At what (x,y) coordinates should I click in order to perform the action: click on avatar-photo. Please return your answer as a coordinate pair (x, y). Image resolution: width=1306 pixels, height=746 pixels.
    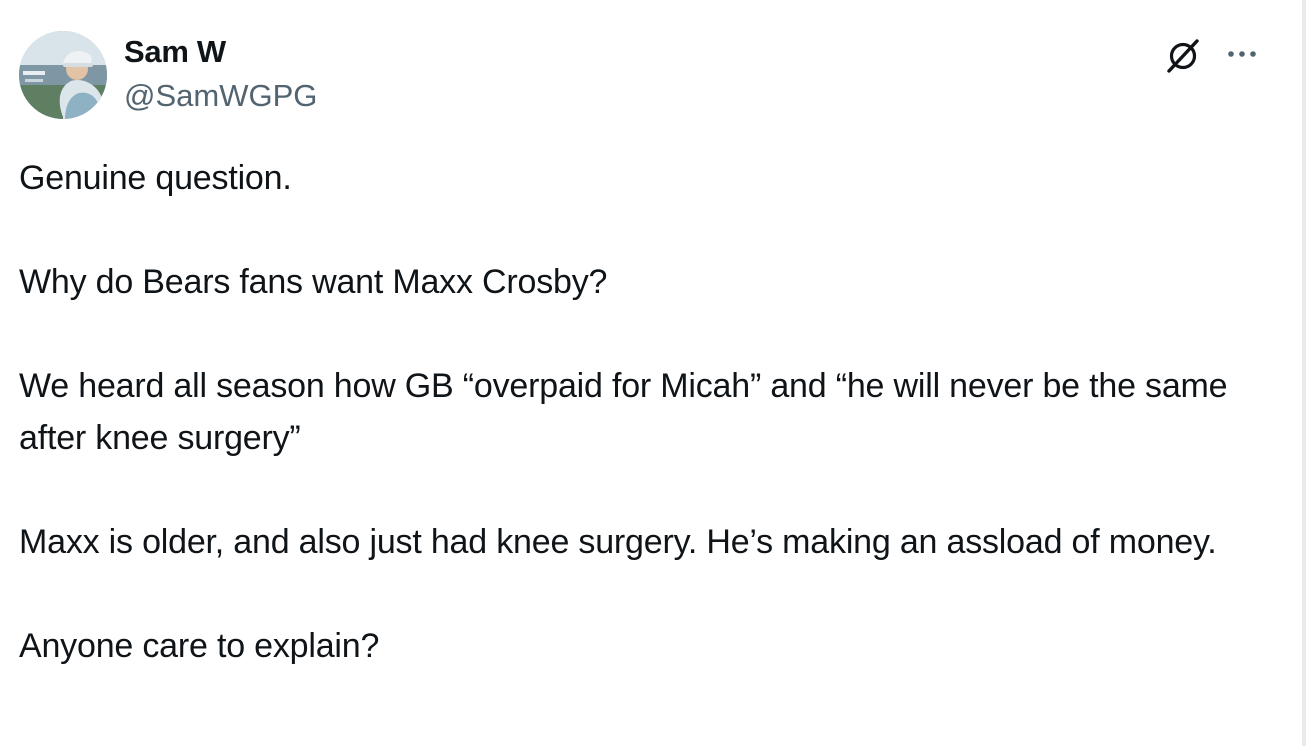
    Looking at the image, I should click on (63, 75).